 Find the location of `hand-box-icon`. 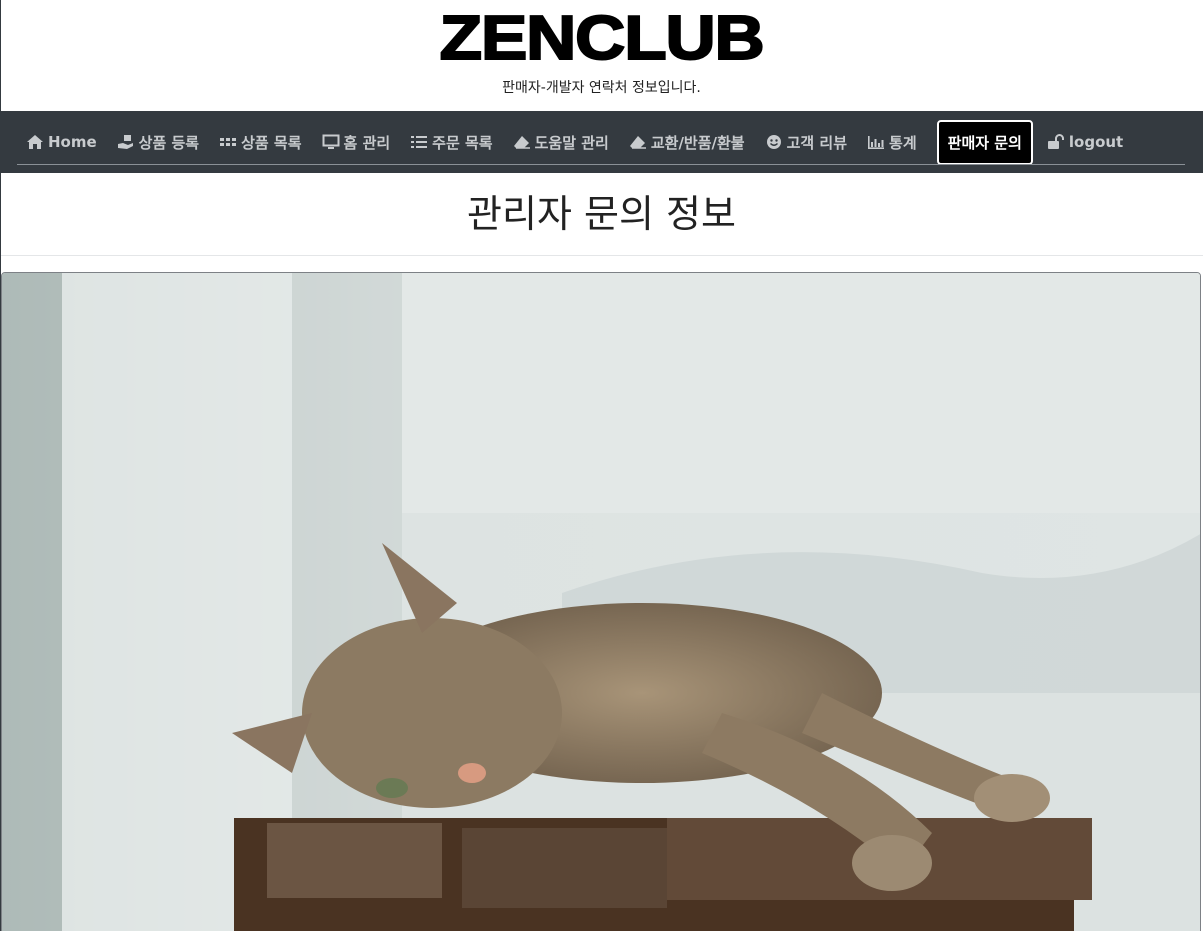

hand-box-icon is located at coordinates (126, 142).